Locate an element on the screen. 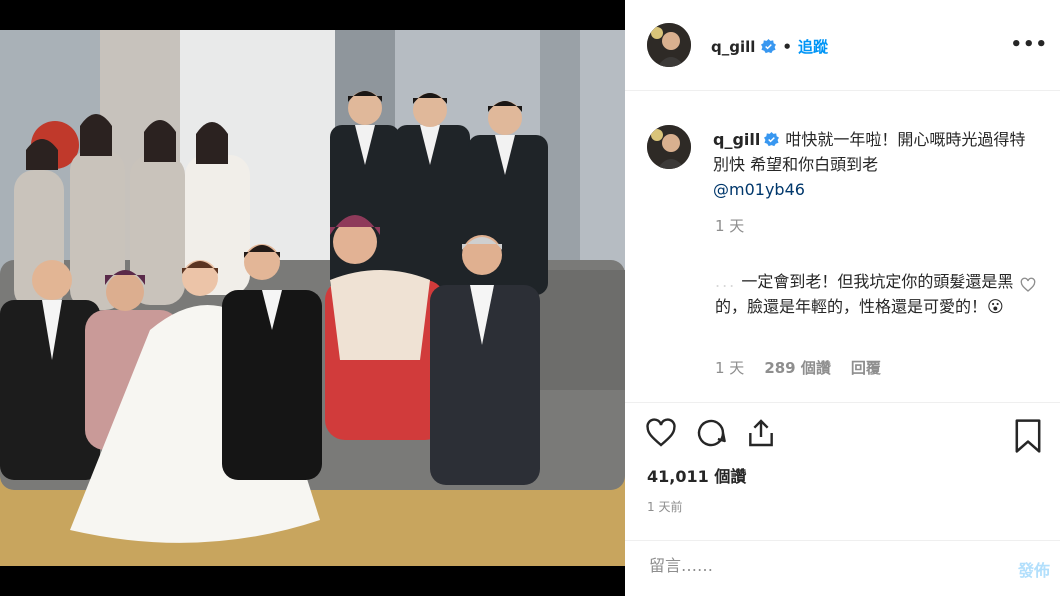 Image resolution: width=1060 pixels, height=597 pixels. bookmark-icon is located at coordinates (1028, 436).